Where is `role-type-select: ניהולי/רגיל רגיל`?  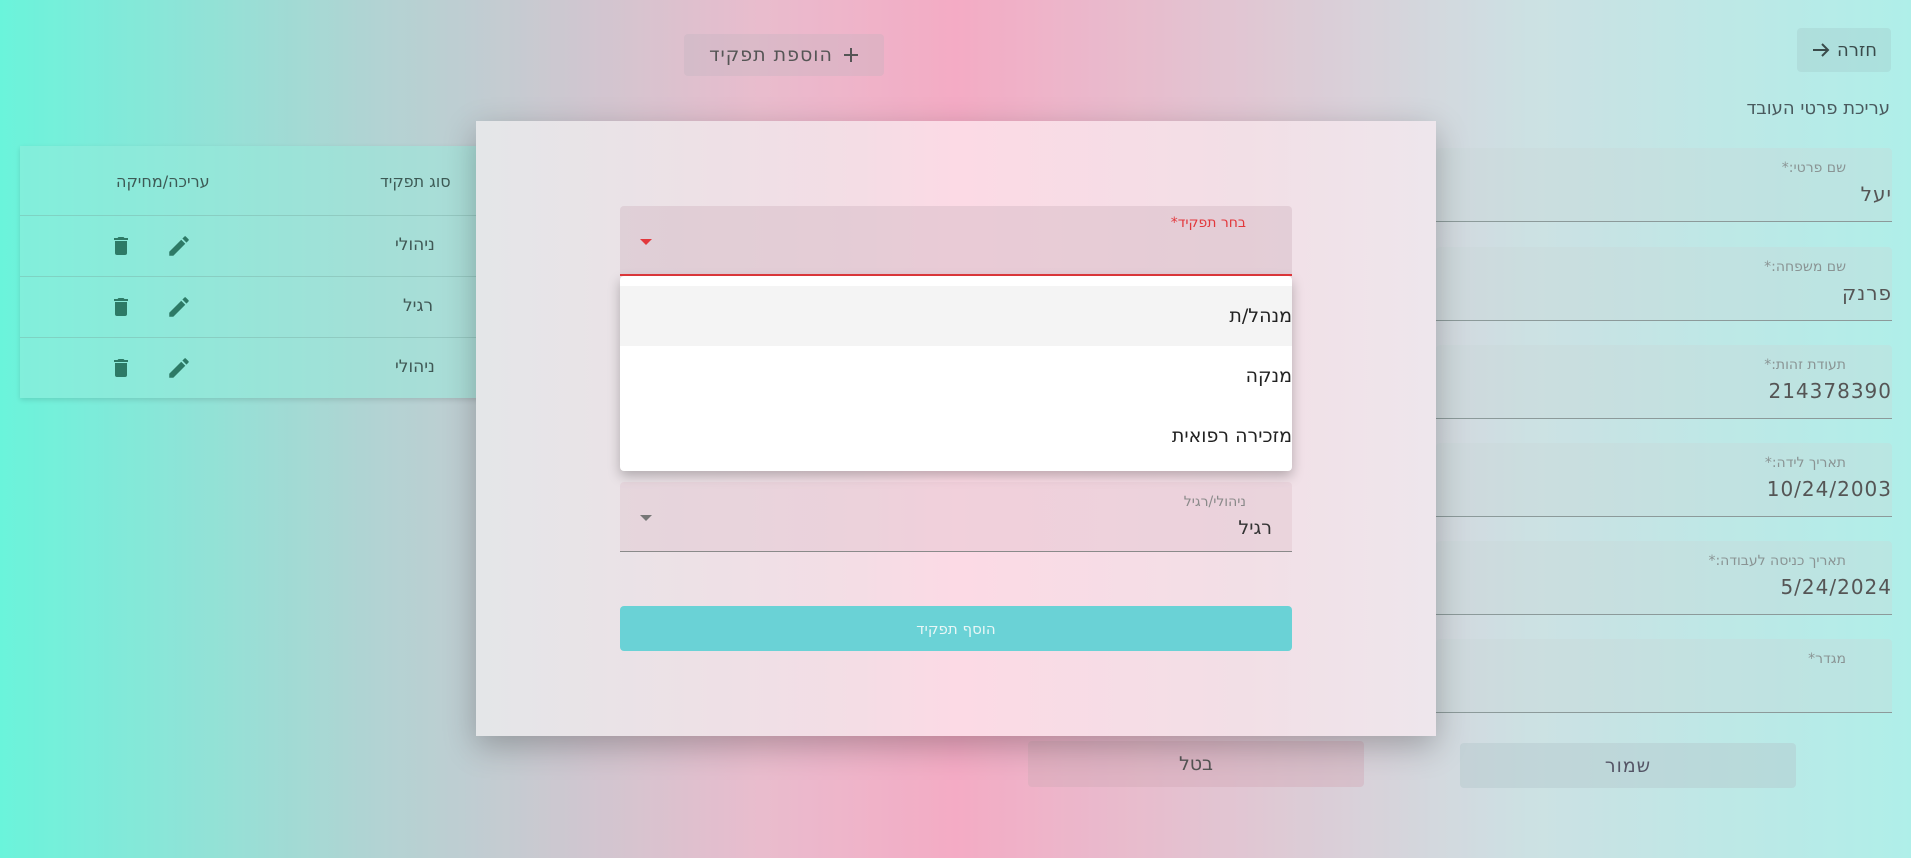
role-type-select: ניהולי/רגיל רגיל is located at coordinates (956, 517).